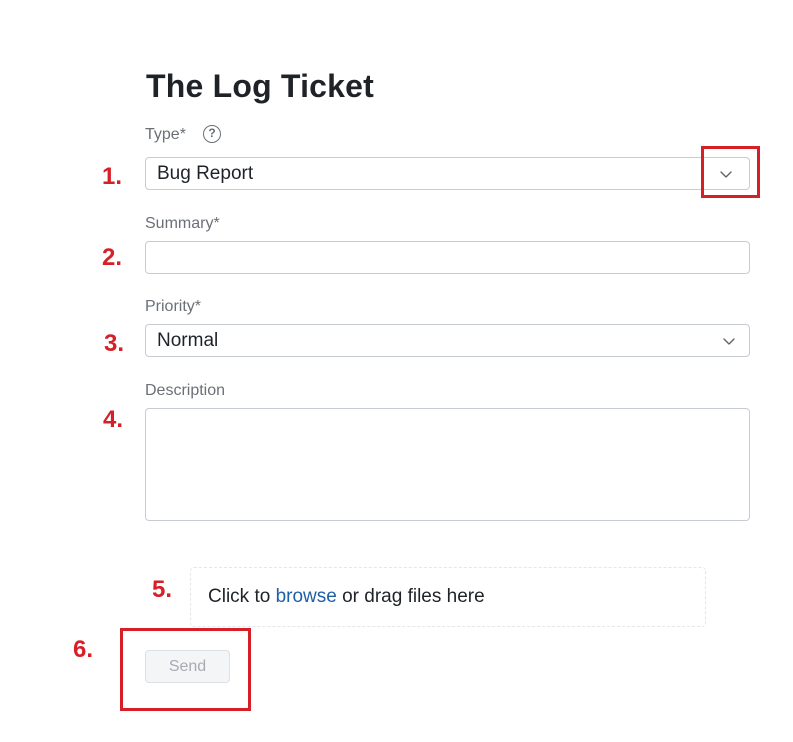  Describe the element at coordinates (447, 340) in the screenshot. I see `priority-select: Normal` at that location.